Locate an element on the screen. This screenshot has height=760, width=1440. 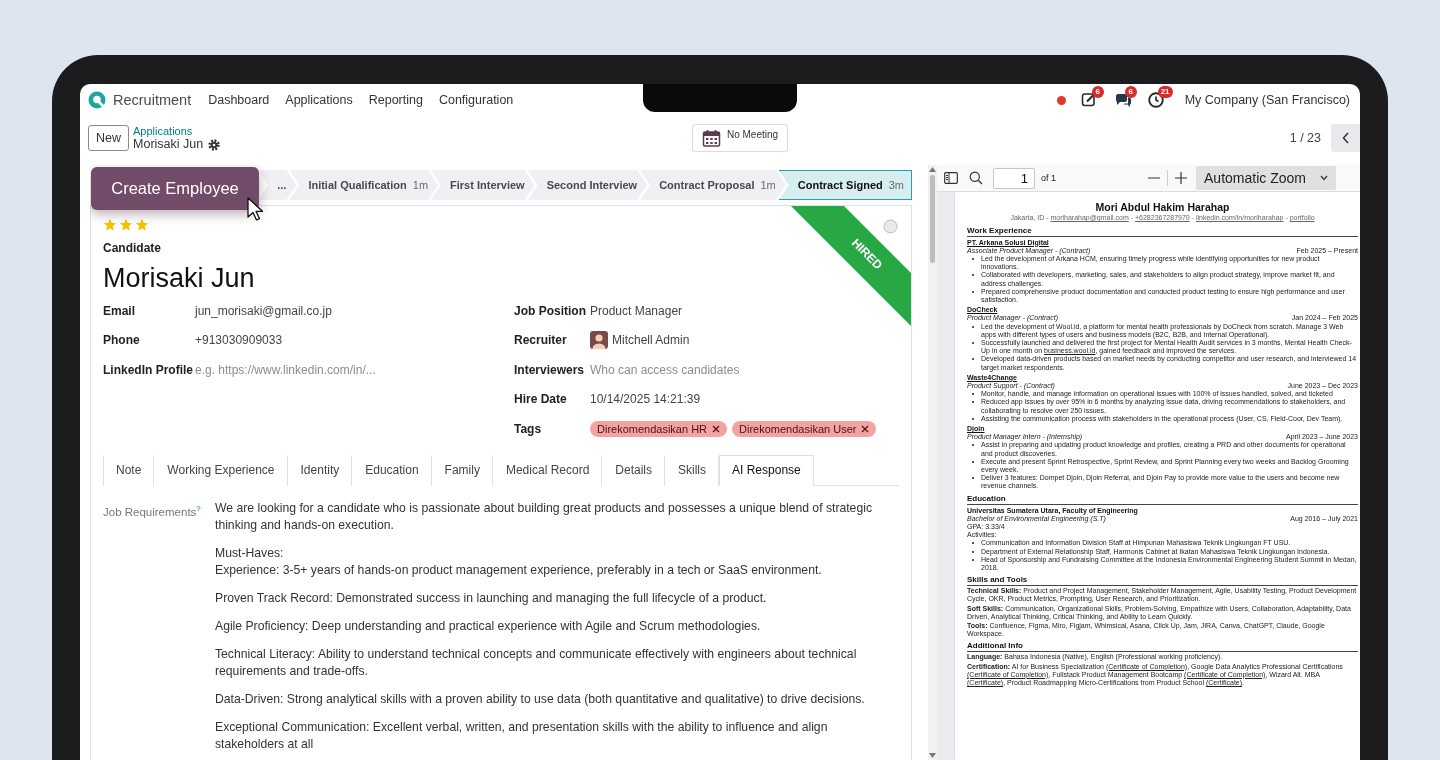
resume-section-heading: Skills and Tools is located at coordinates (1162, 581).